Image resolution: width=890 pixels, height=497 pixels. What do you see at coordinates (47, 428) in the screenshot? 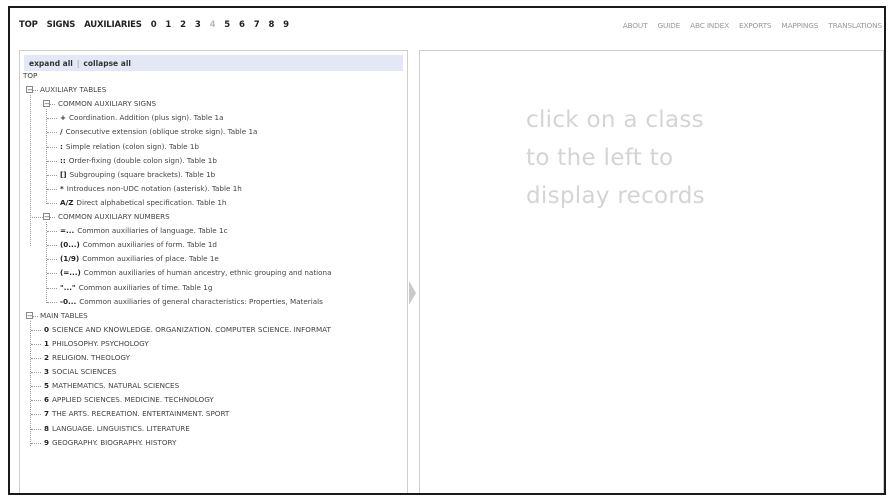
I see `class-code: 8` at bounding box center [47, 428].